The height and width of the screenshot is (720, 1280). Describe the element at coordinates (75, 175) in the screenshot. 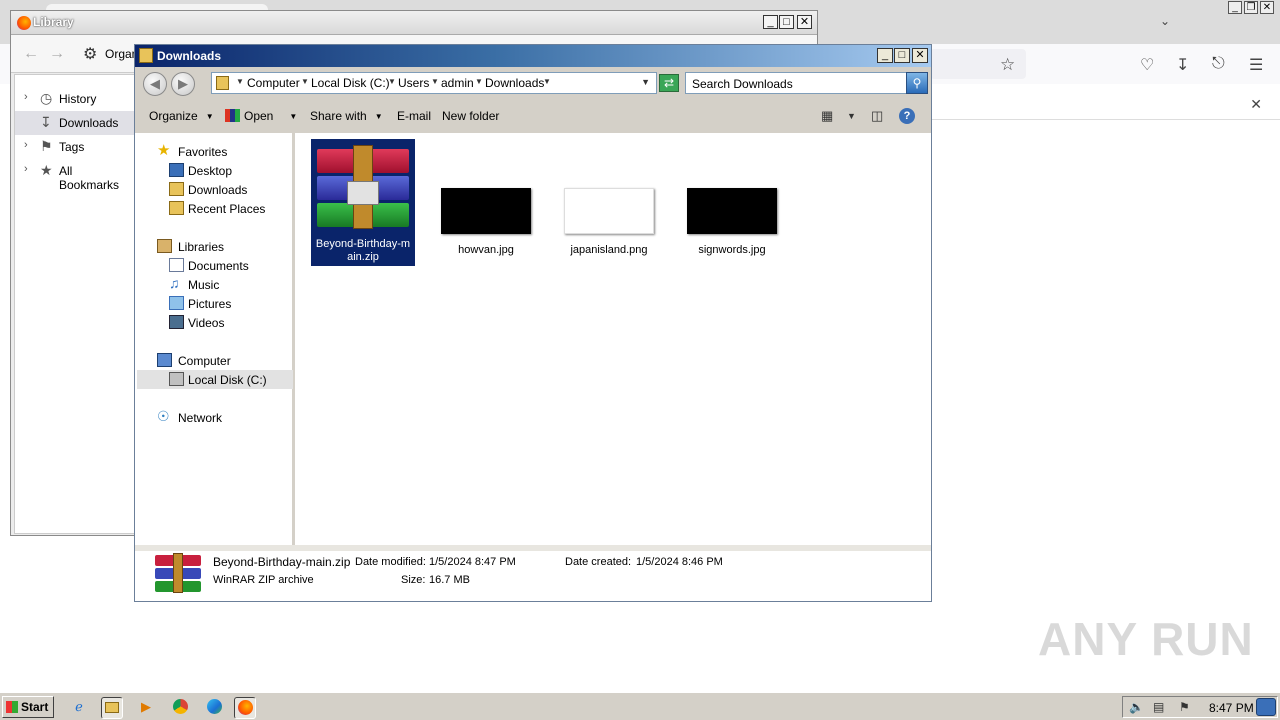

I see `sidebar-item-all-bookmarks: › ★ All Bookmarks` at that location.